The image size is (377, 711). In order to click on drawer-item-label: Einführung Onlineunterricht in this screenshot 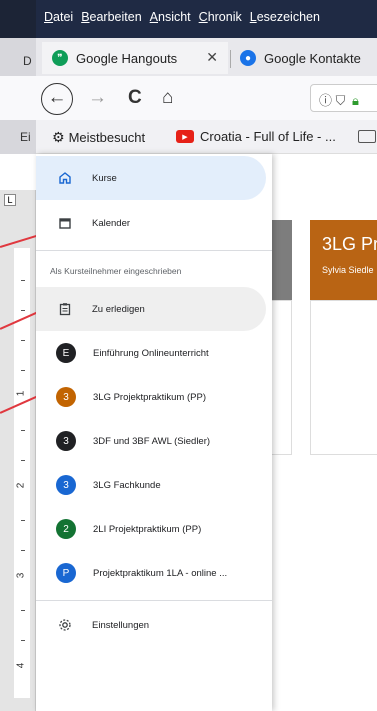, I will do `click(151, 353)`.